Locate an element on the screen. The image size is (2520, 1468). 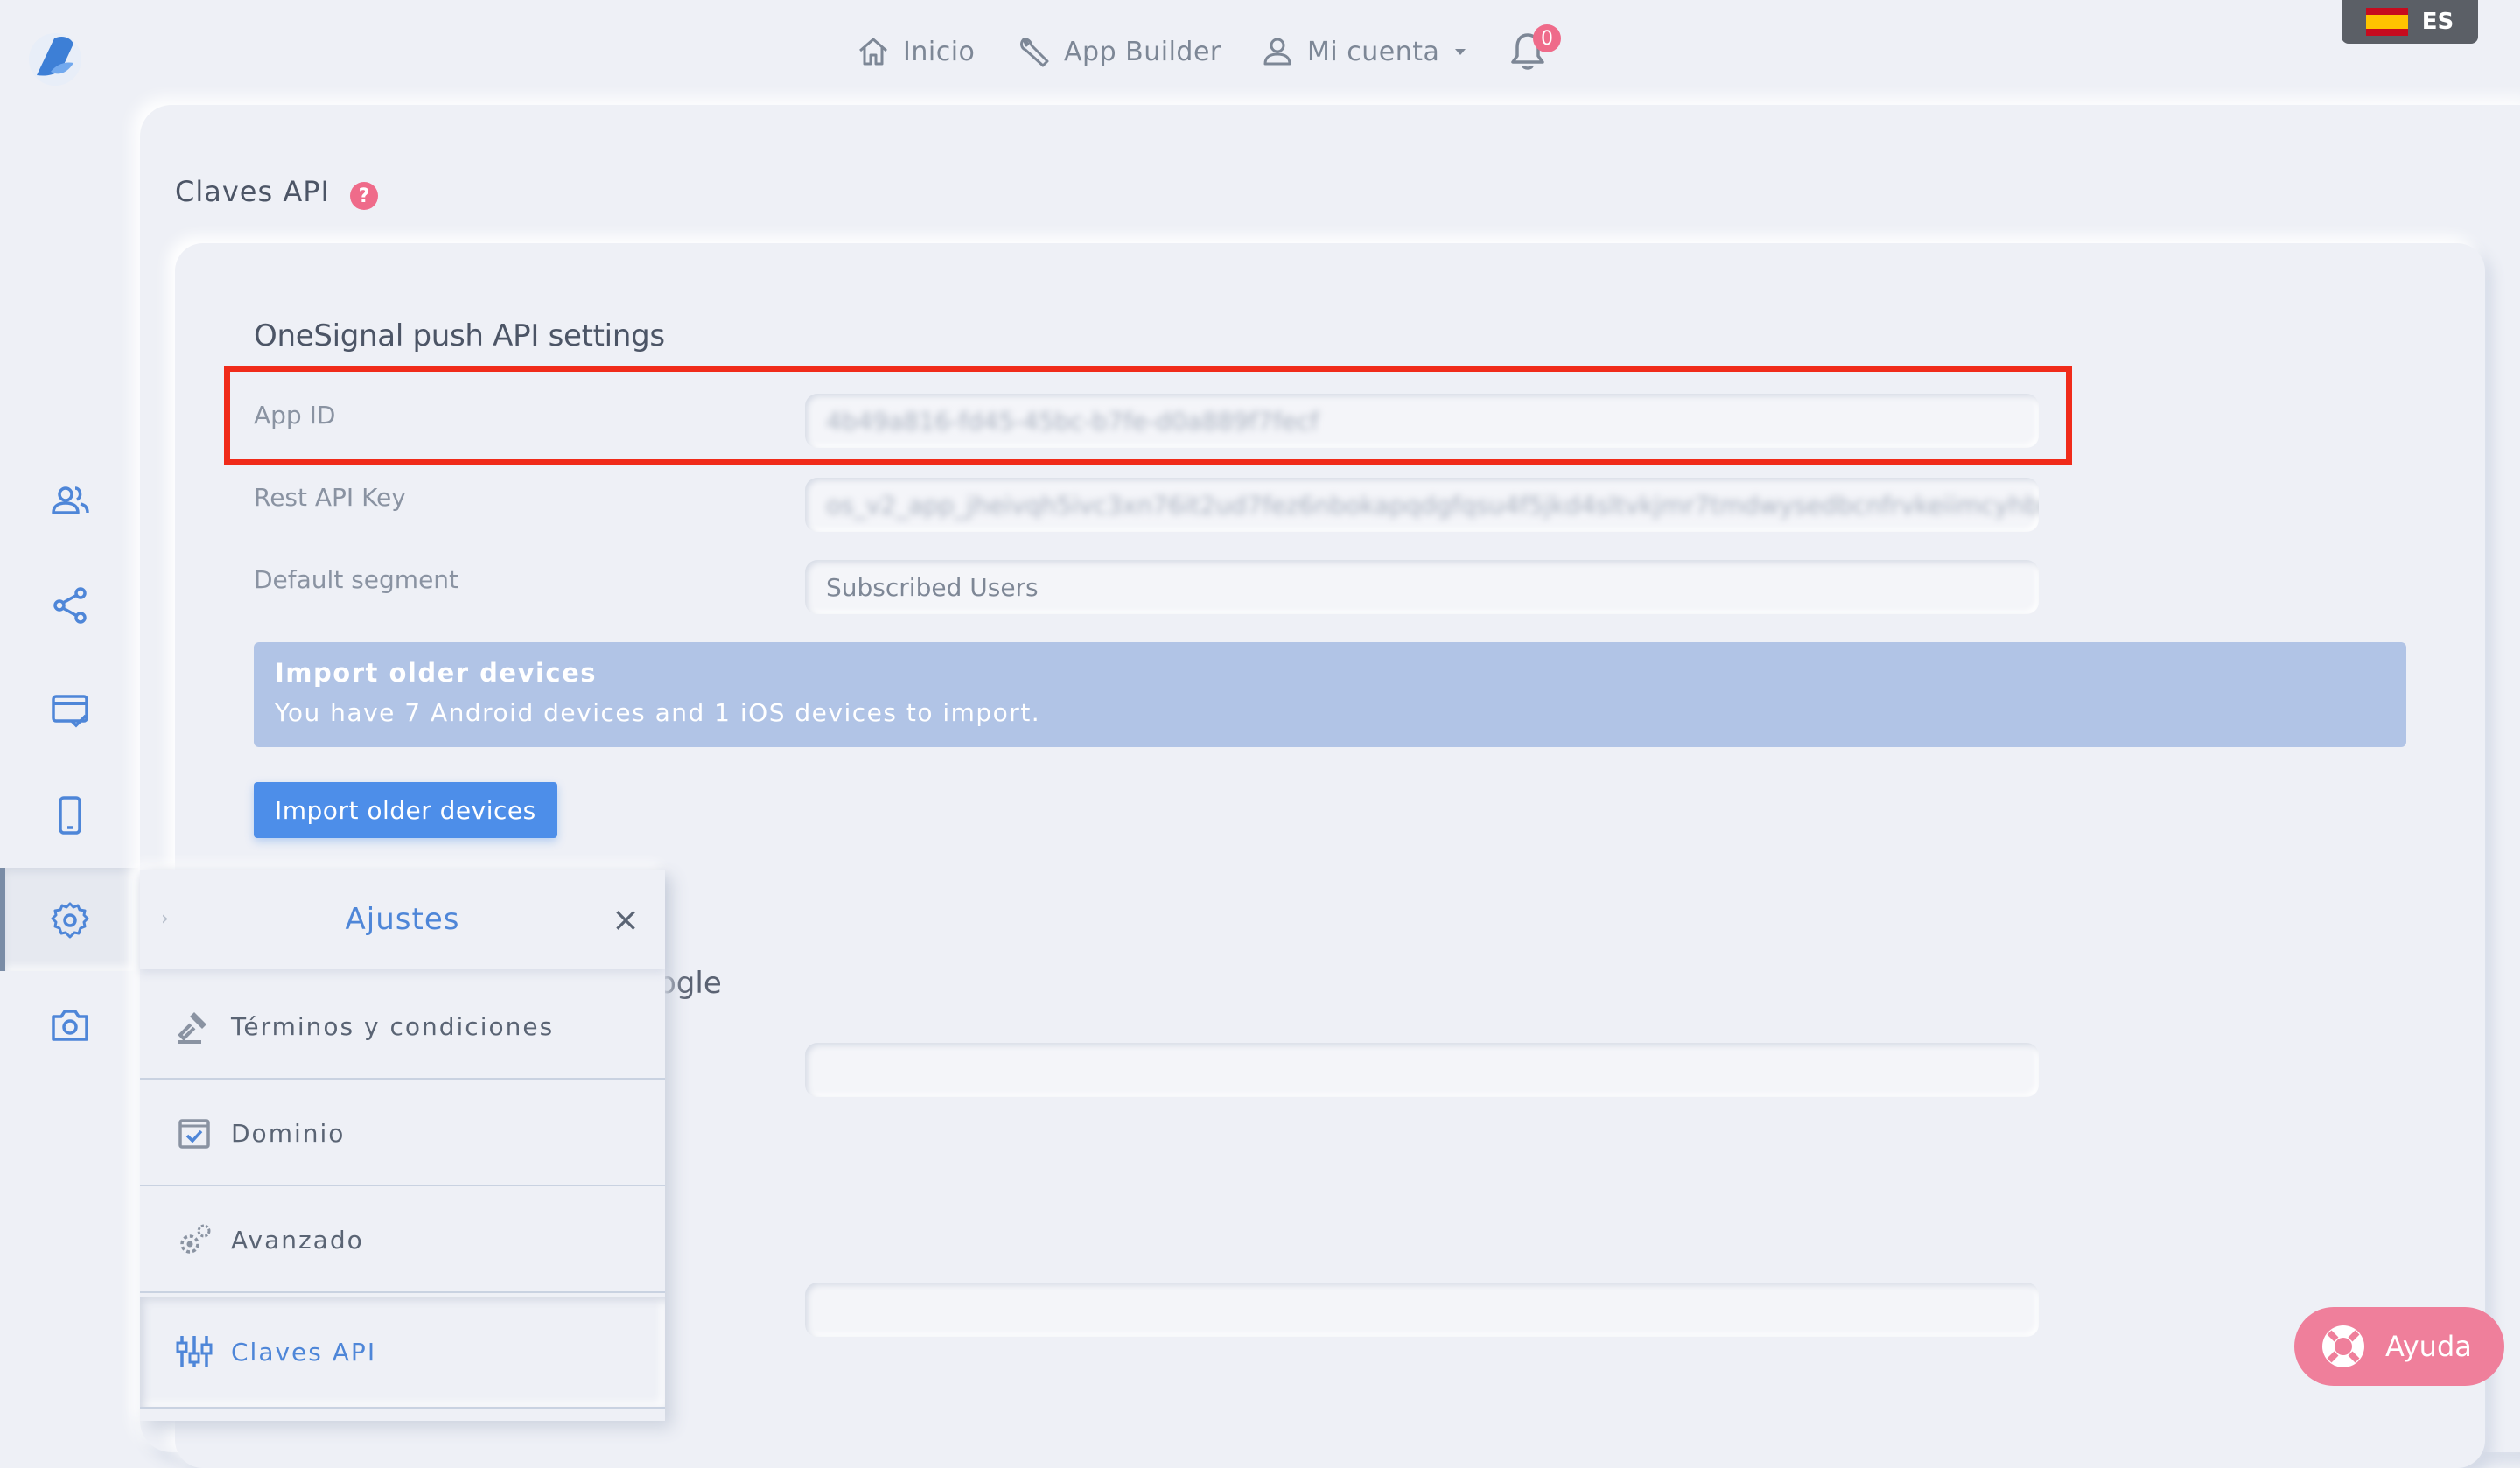
mobile-phone-icon is located at coordinates (70, 815).